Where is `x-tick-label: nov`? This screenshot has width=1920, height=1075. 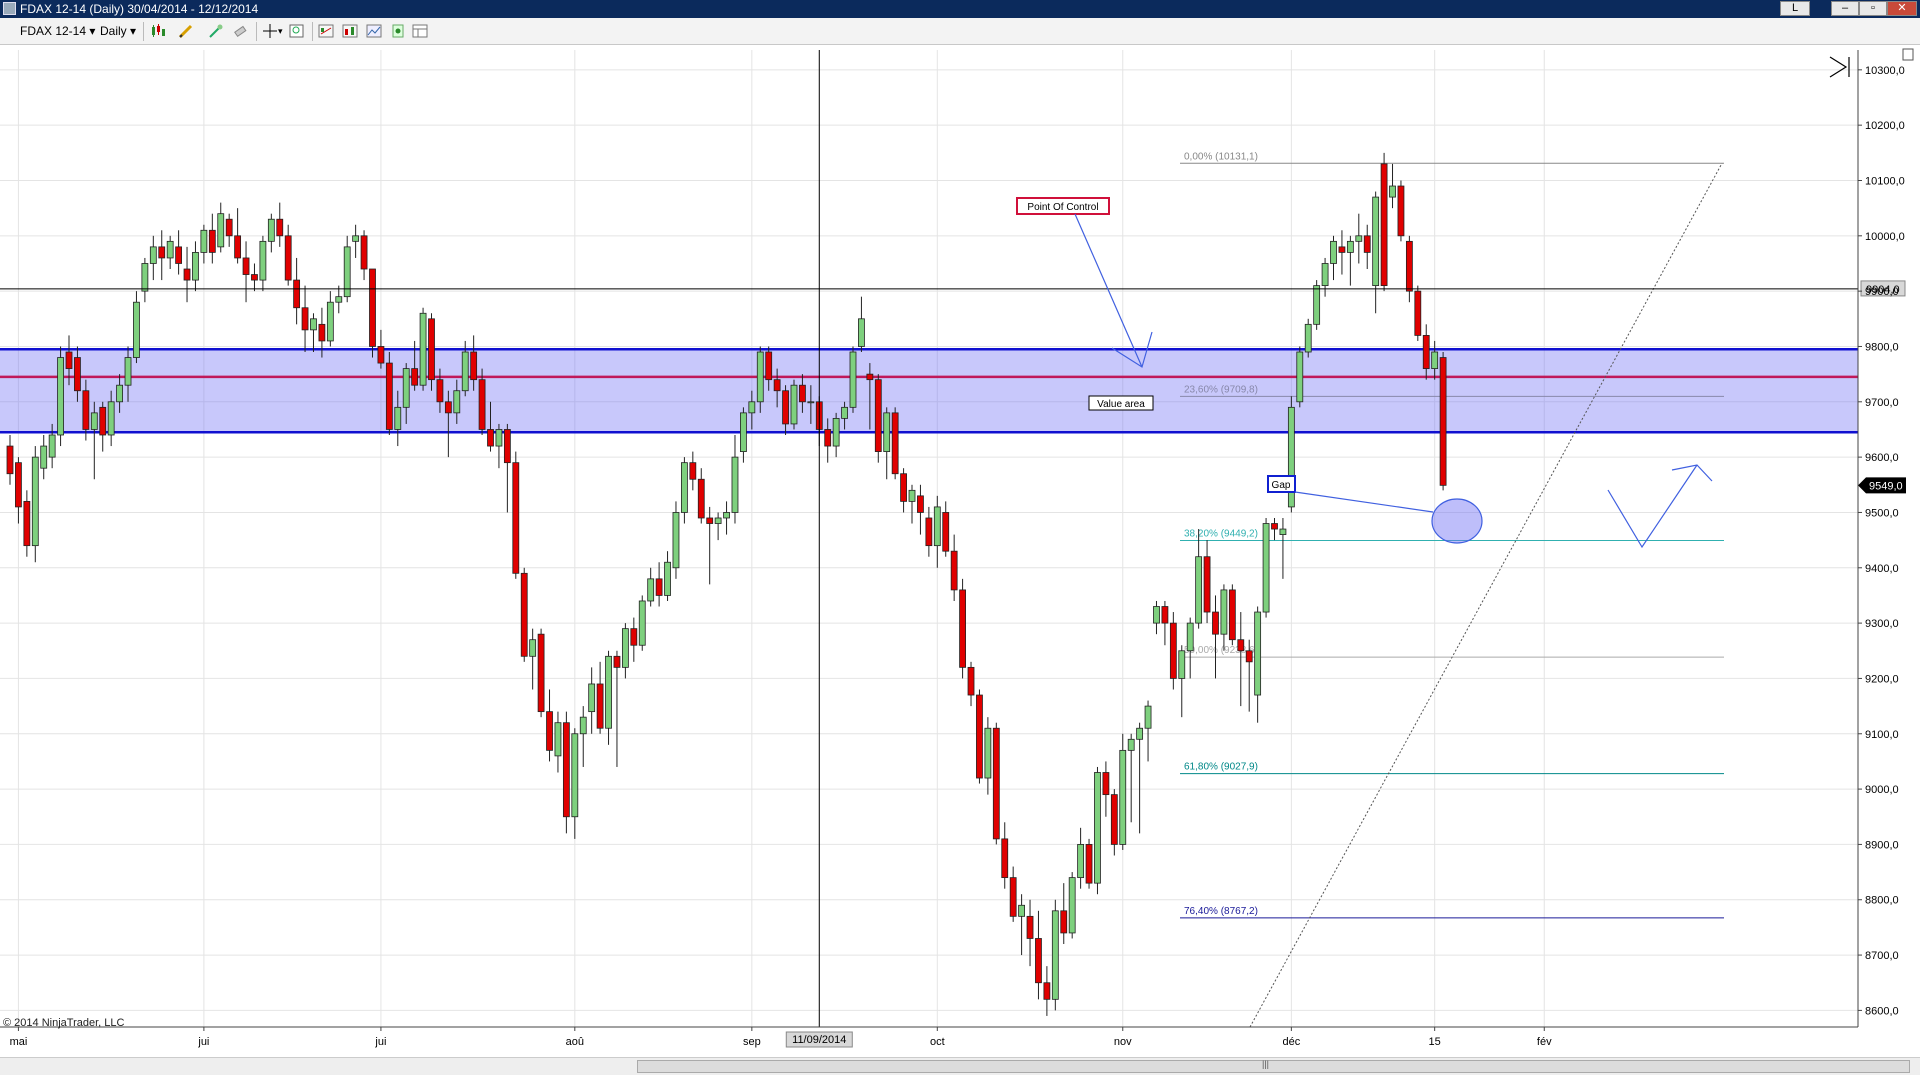 x-tick-label: nov is located at coordinates (1123, 1042).